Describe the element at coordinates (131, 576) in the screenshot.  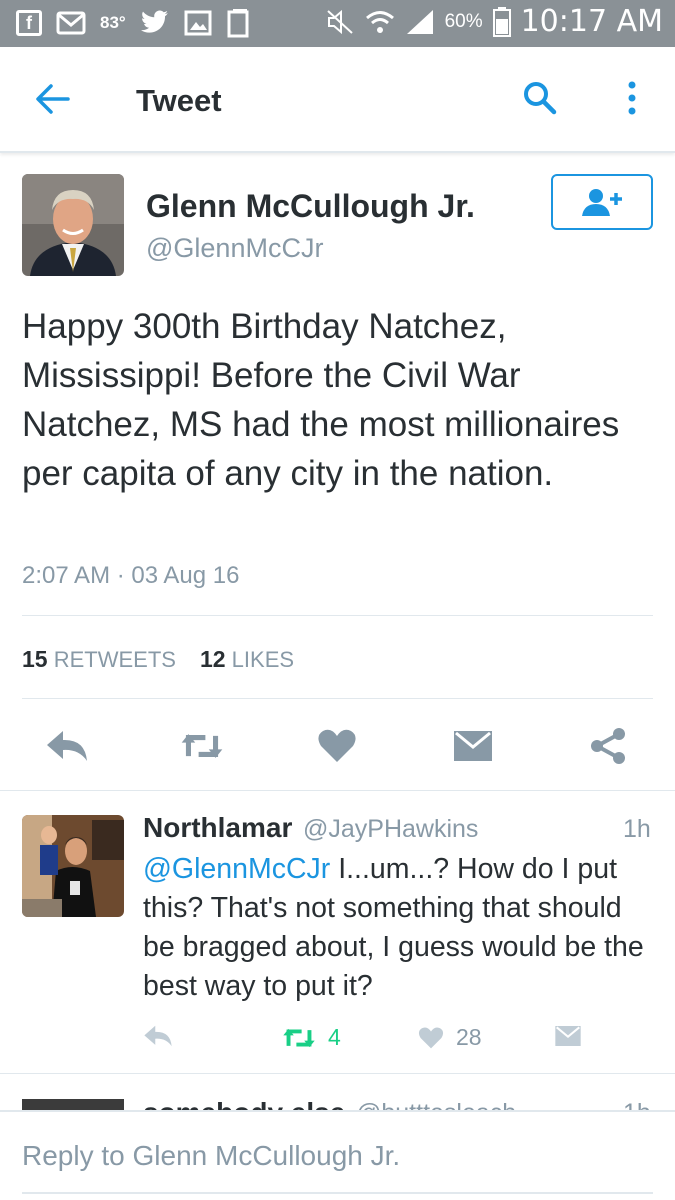
I see `tweet-timestamp: 2:07 AM · 03 Aug 16` at that location.